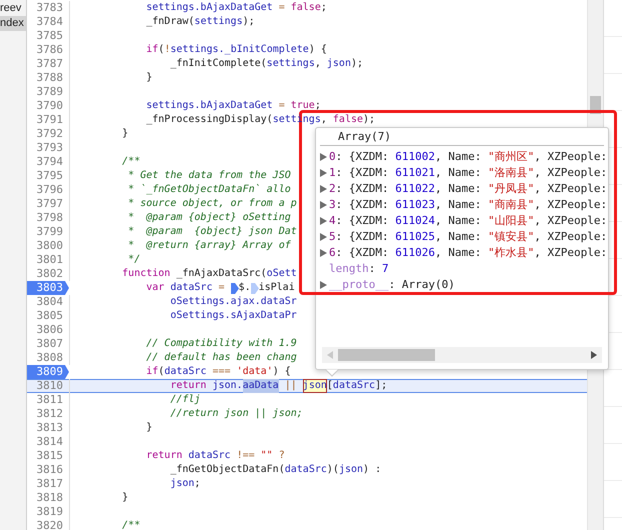 The width and height of the screenshot is (622, 530). What do you see at coordinates (200, 22) in the screenshot?
I see `code-line: _fnDraw(settings);` at bounding box center [200, 22].